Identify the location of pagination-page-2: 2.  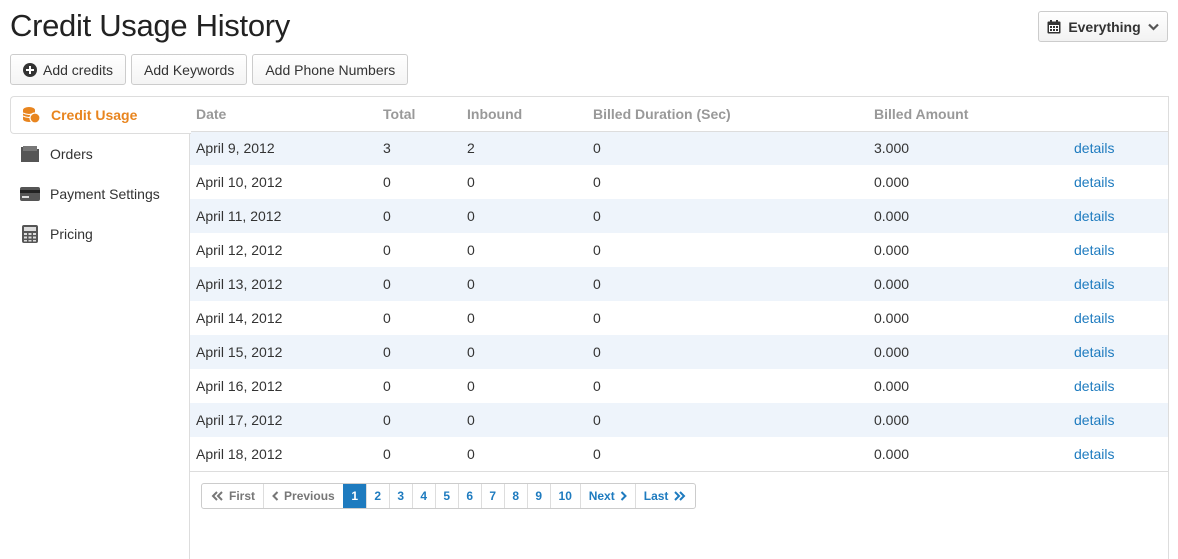
(377, 496).